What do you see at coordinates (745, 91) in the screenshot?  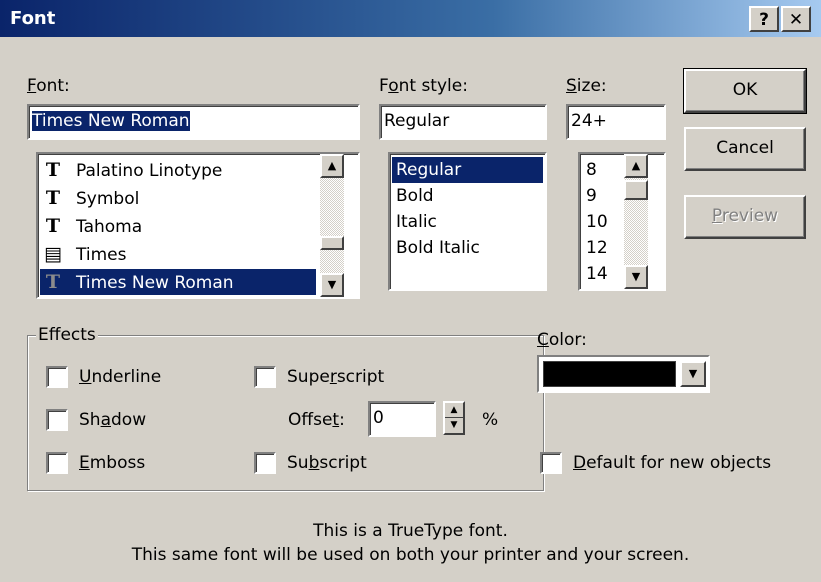 I see `ok-button: OK` at bounding box center [745, 91].